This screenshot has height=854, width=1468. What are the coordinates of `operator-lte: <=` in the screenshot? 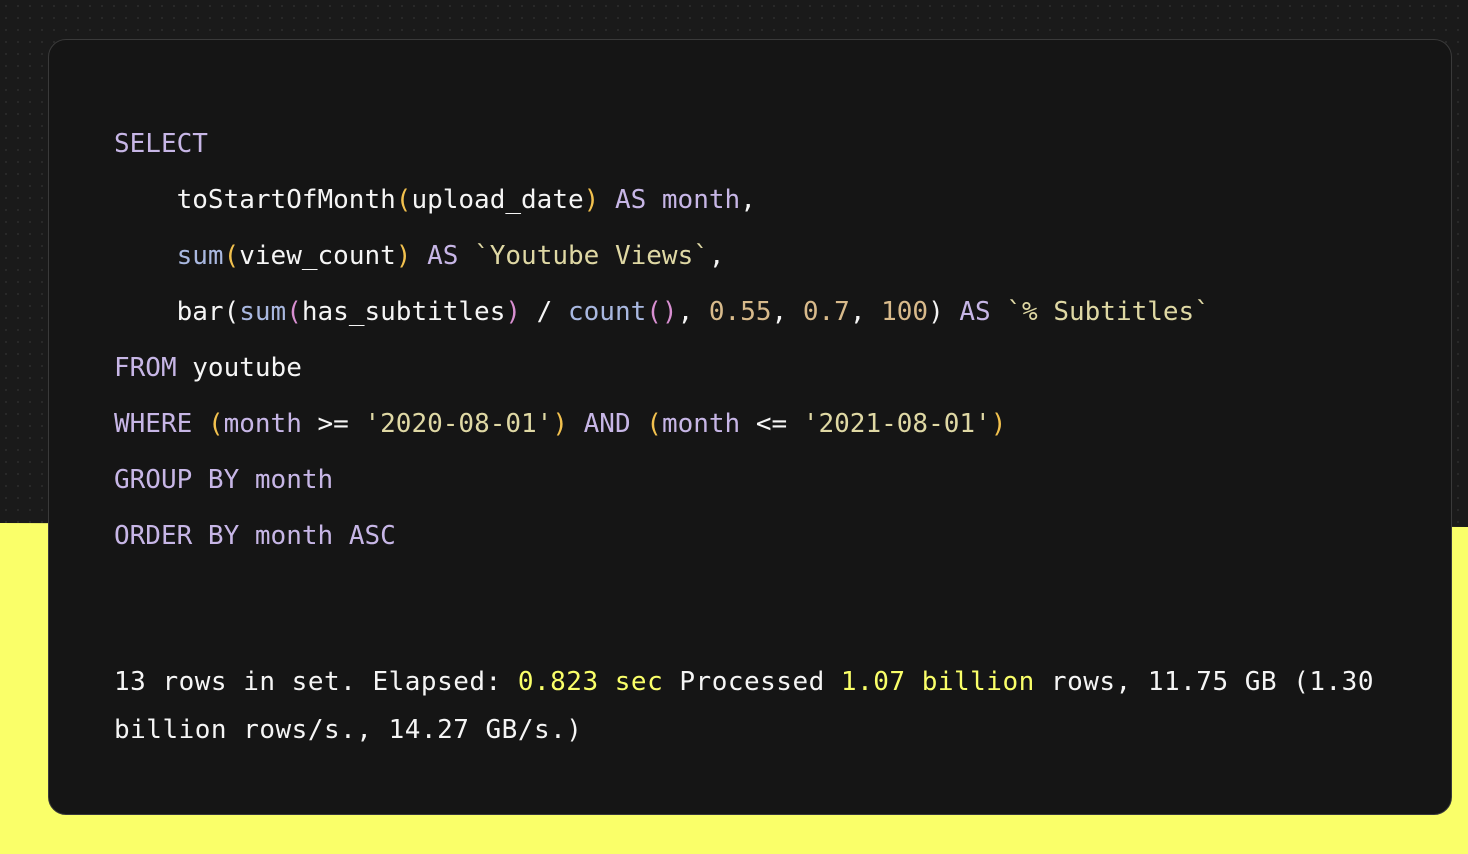 It's located at (771, 424).